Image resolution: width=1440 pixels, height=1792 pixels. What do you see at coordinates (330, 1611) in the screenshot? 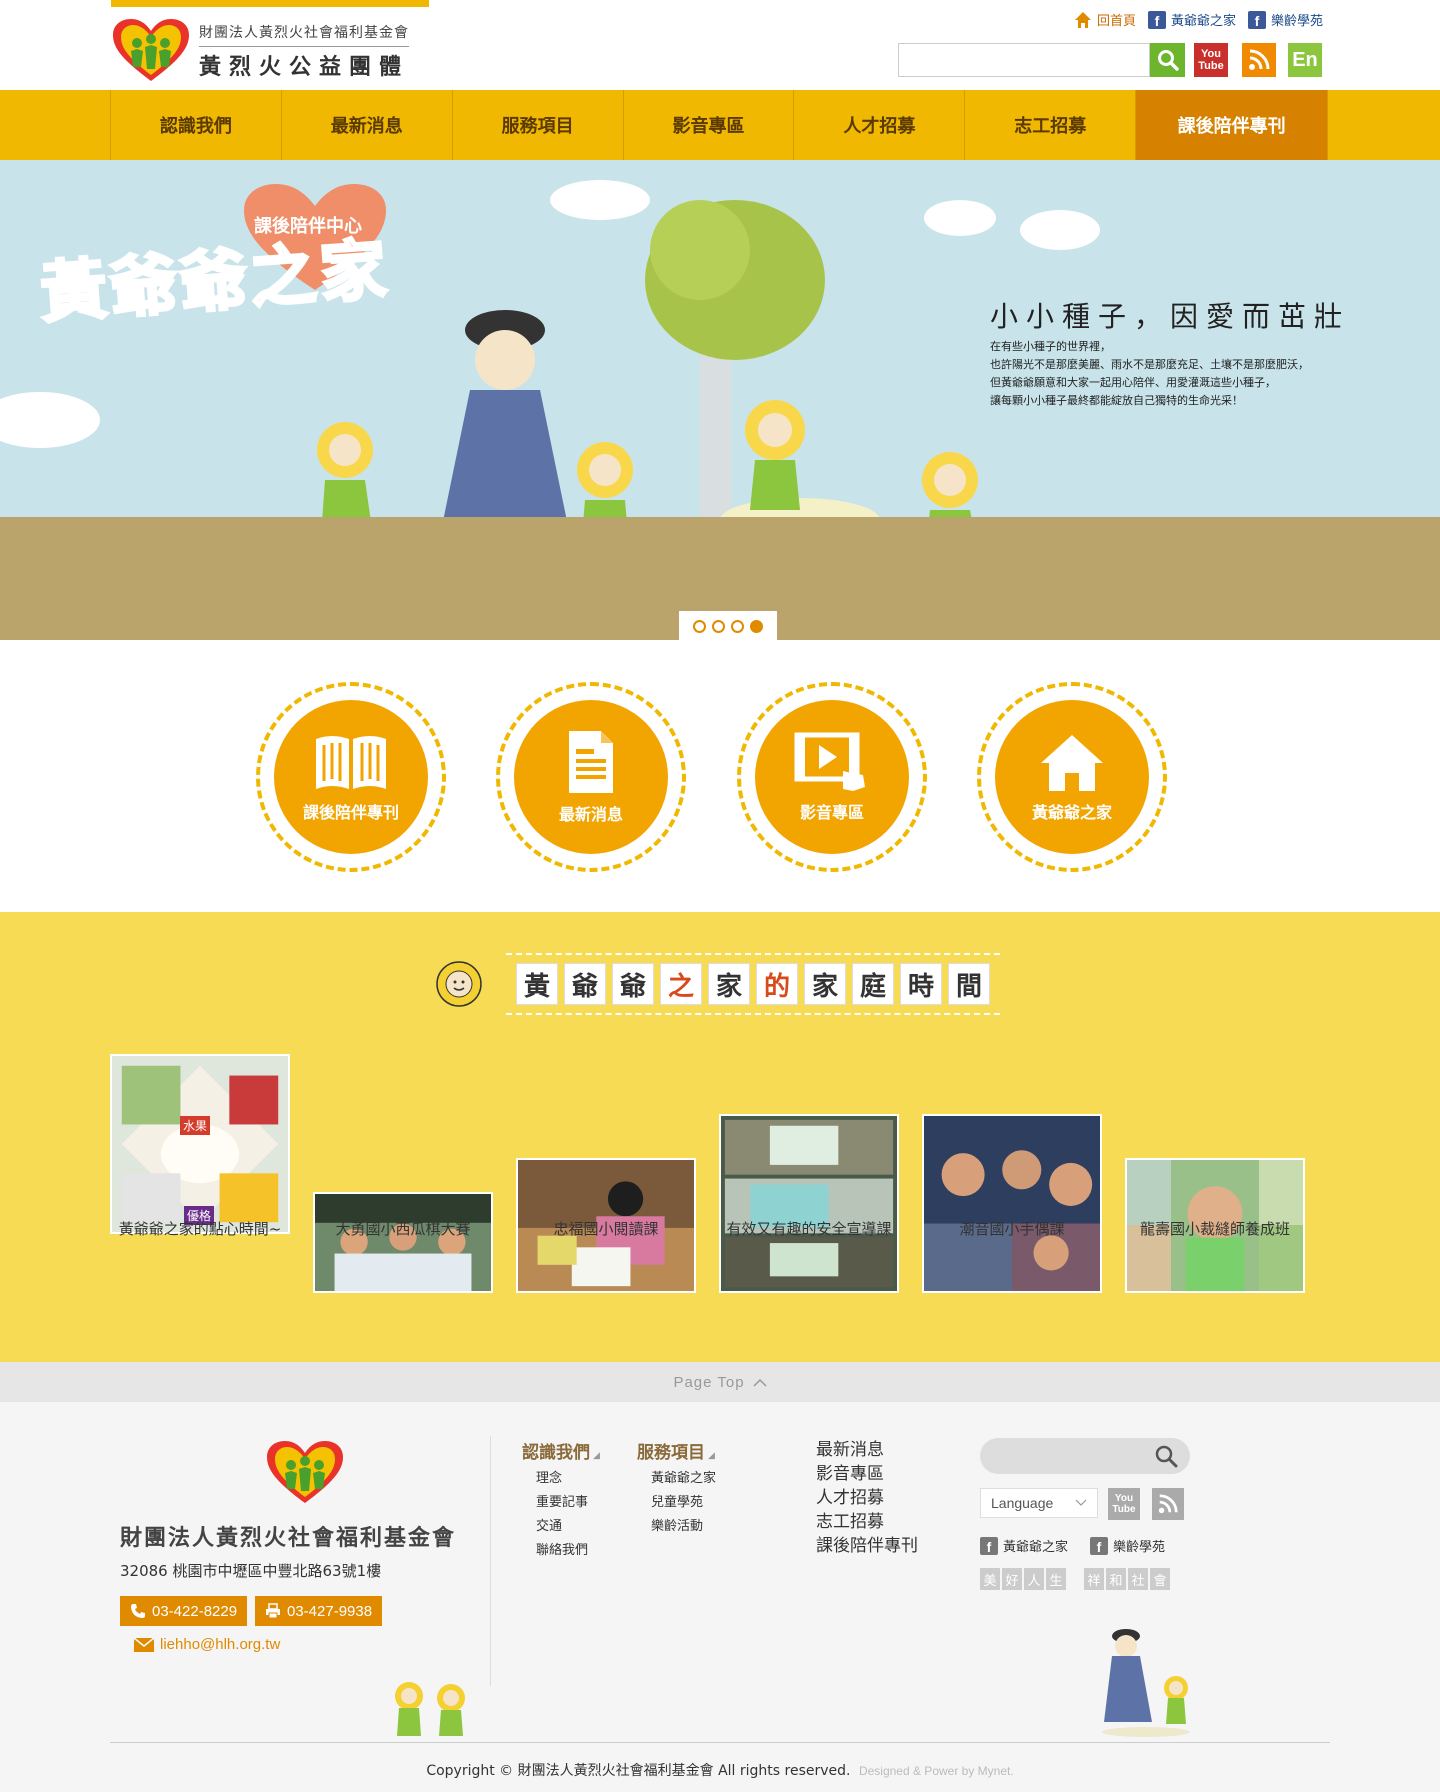
I see `footer-fax-number: 03-427-9938` at bounding box center [330, 1611].